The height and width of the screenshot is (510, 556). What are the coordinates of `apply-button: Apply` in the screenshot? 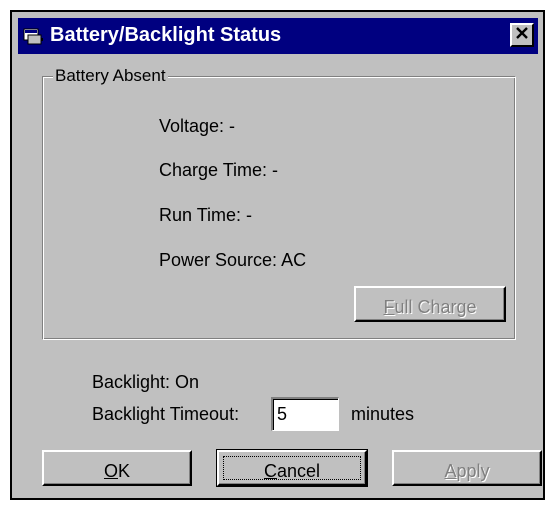 It's located at (467, 468).